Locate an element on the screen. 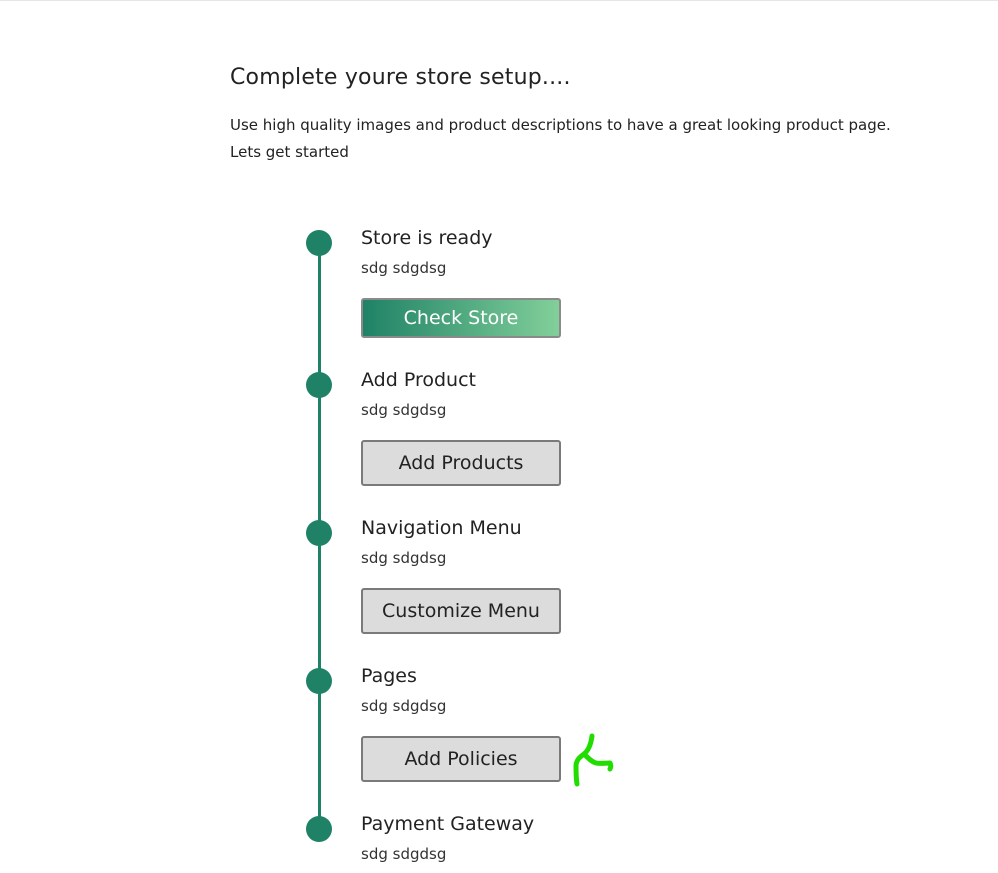 This screenshot has width=998, height=873. timeline-dot-pages is located at coordinates (319, 681).